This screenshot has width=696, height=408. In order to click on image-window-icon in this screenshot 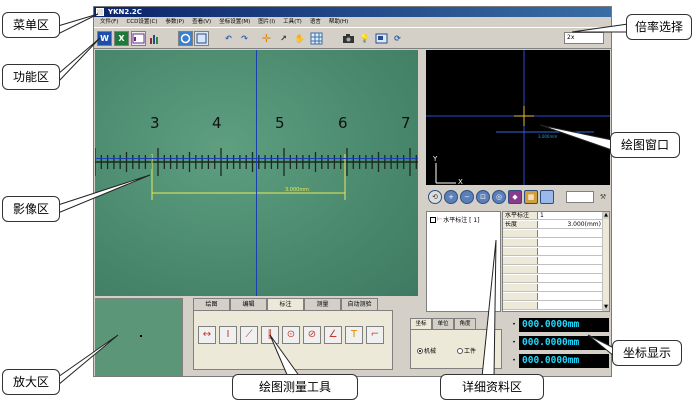, I will do `click(381, 38)`.